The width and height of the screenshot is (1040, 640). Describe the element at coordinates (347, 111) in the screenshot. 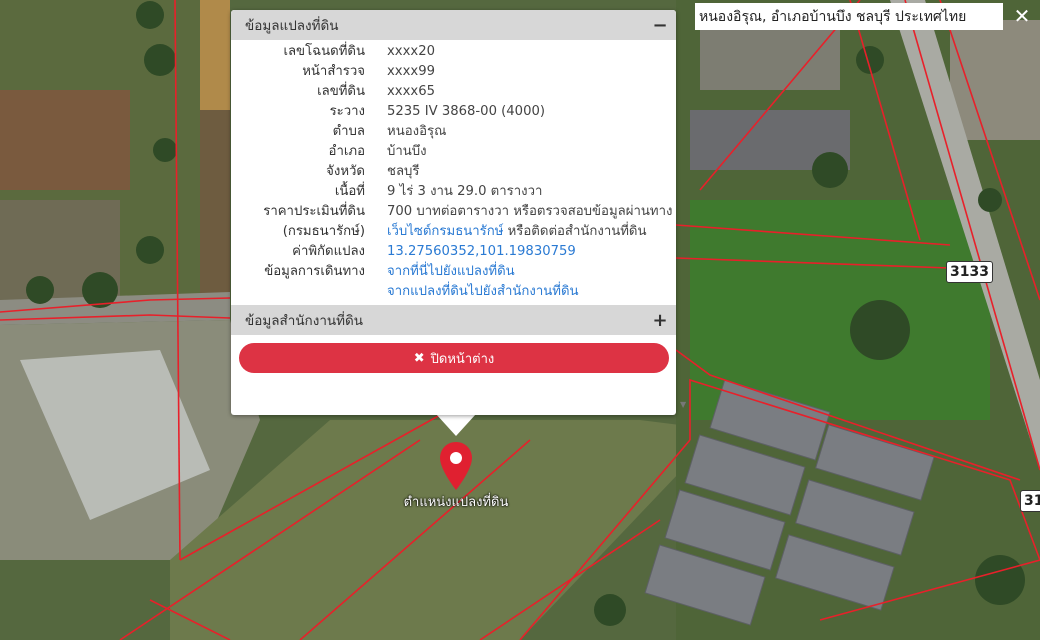

I see `label-map-sheet: ระวาง` at that location.